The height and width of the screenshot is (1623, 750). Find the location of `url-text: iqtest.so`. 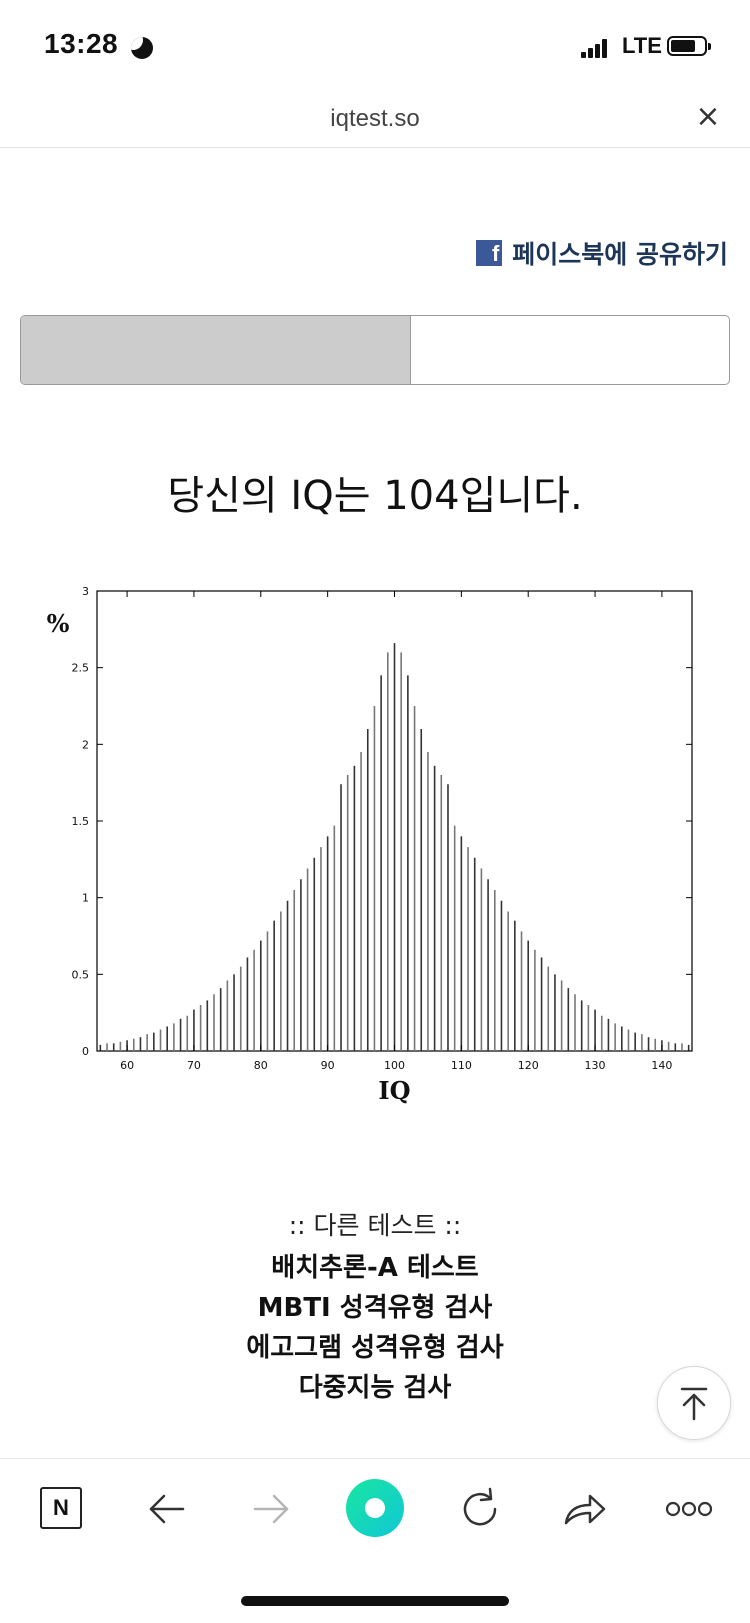

url-text: iqtest.so is located at coordinates (375, 119).